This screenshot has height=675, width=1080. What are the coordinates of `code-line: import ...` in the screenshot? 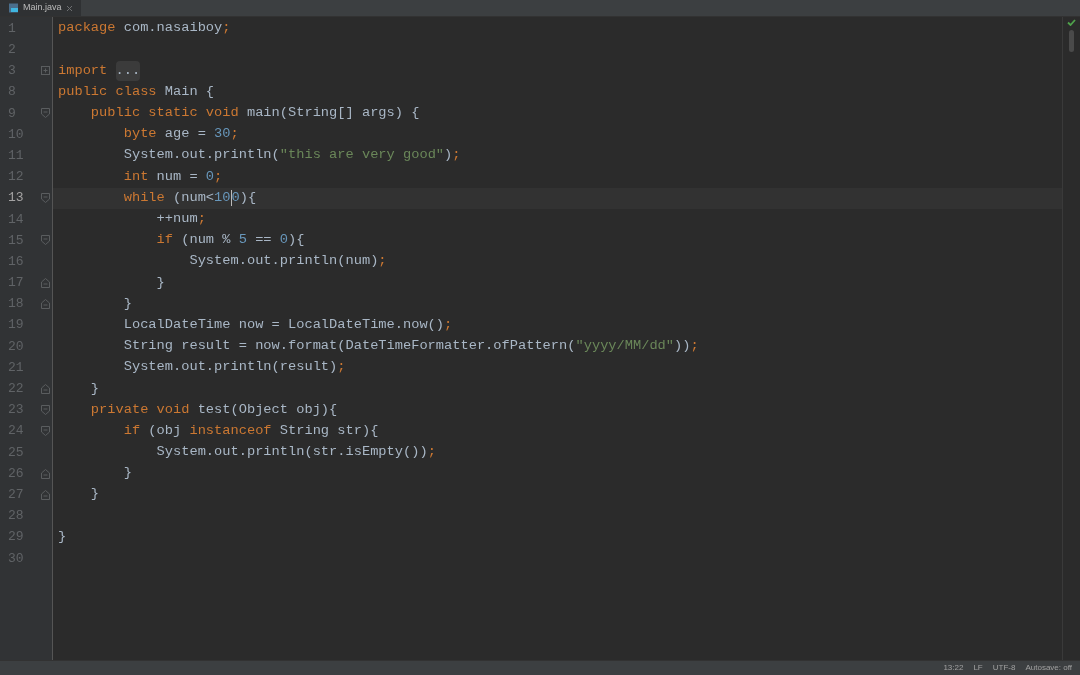 It's located at (99, 71).